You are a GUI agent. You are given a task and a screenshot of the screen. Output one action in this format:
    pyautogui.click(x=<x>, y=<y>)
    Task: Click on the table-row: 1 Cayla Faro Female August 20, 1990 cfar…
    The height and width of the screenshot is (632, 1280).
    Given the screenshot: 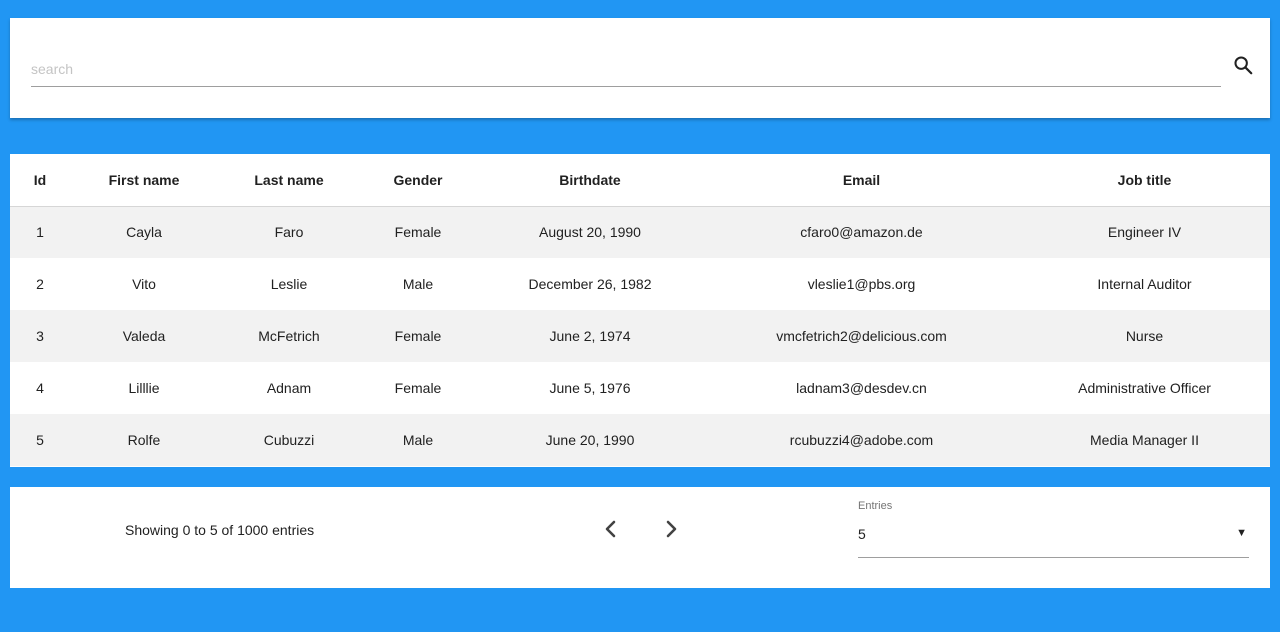 What is the action you would take?
    pyautogui.click(x=640, y=232)
    